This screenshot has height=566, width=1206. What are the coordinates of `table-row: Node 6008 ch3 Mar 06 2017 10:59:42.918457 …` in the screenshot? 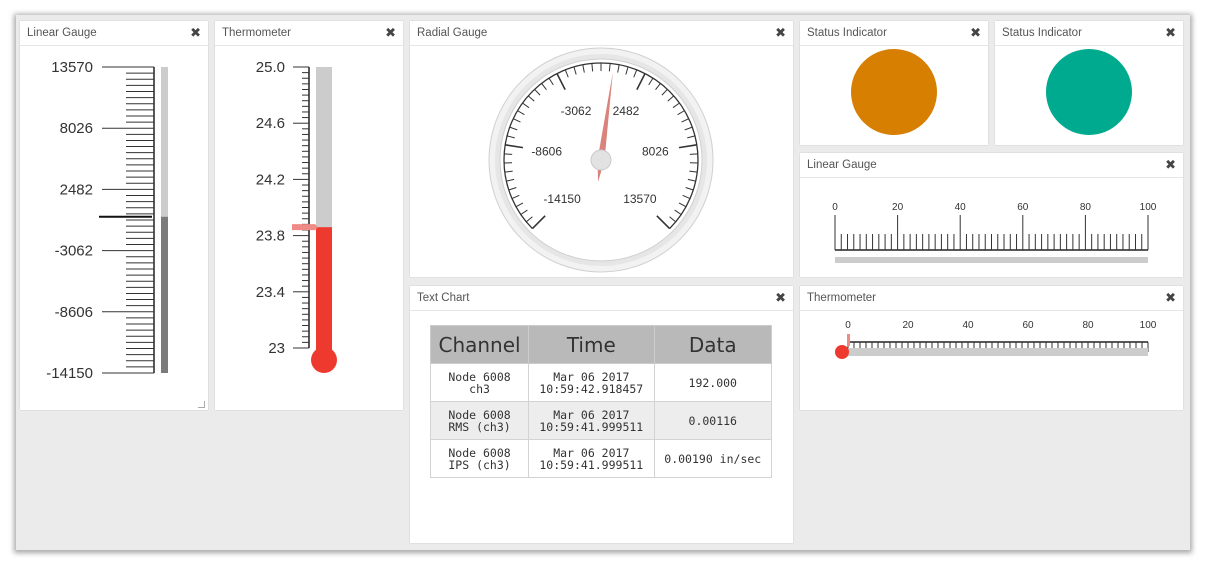 It's located at (601, 382).